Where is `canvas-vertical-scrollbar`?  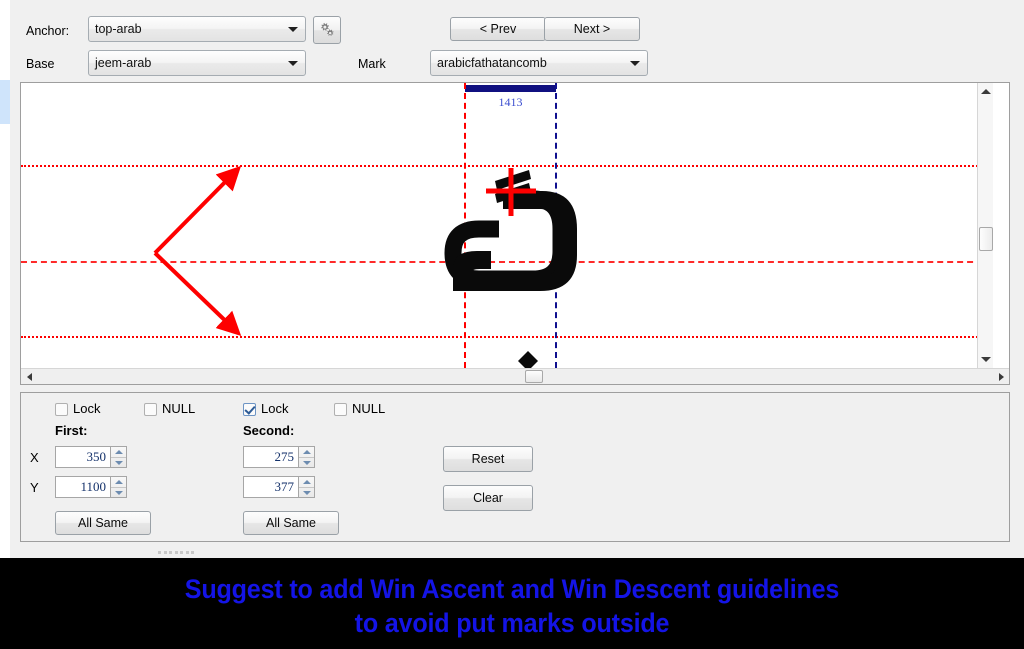
canvas-vertical-scrollbar is located at coordinates (985, 225).